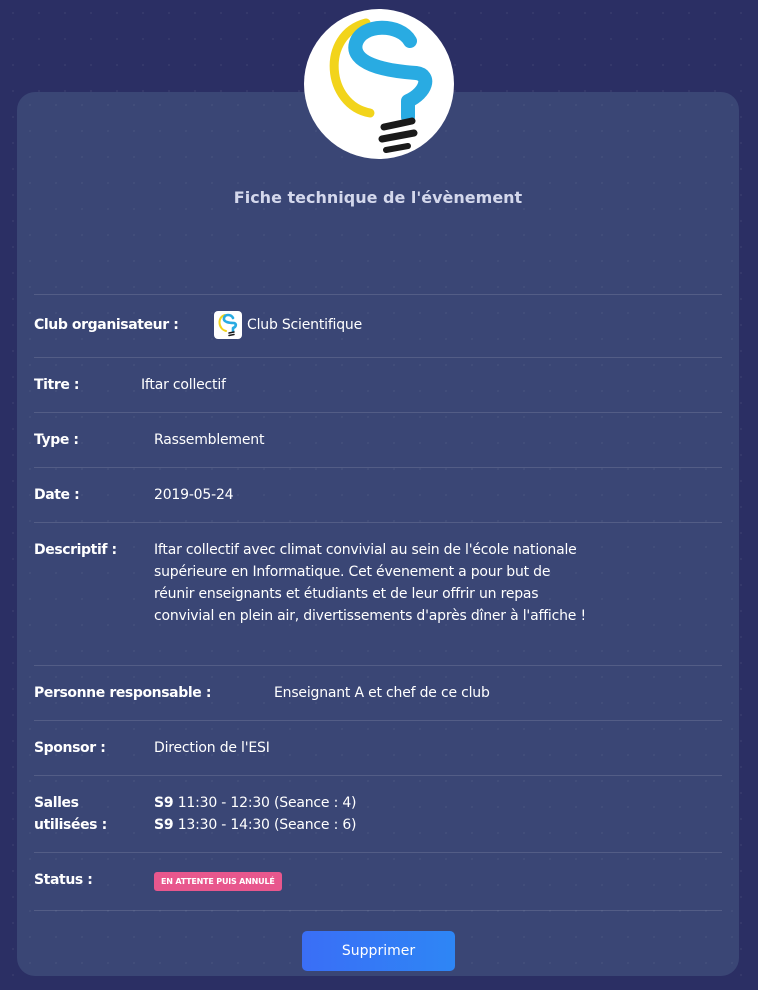 This screenshot has height=990, width=758. Describe the element at coordinates (378, 440) in the screenshot. I see `row-type: Type : Rassemblement` at that location.